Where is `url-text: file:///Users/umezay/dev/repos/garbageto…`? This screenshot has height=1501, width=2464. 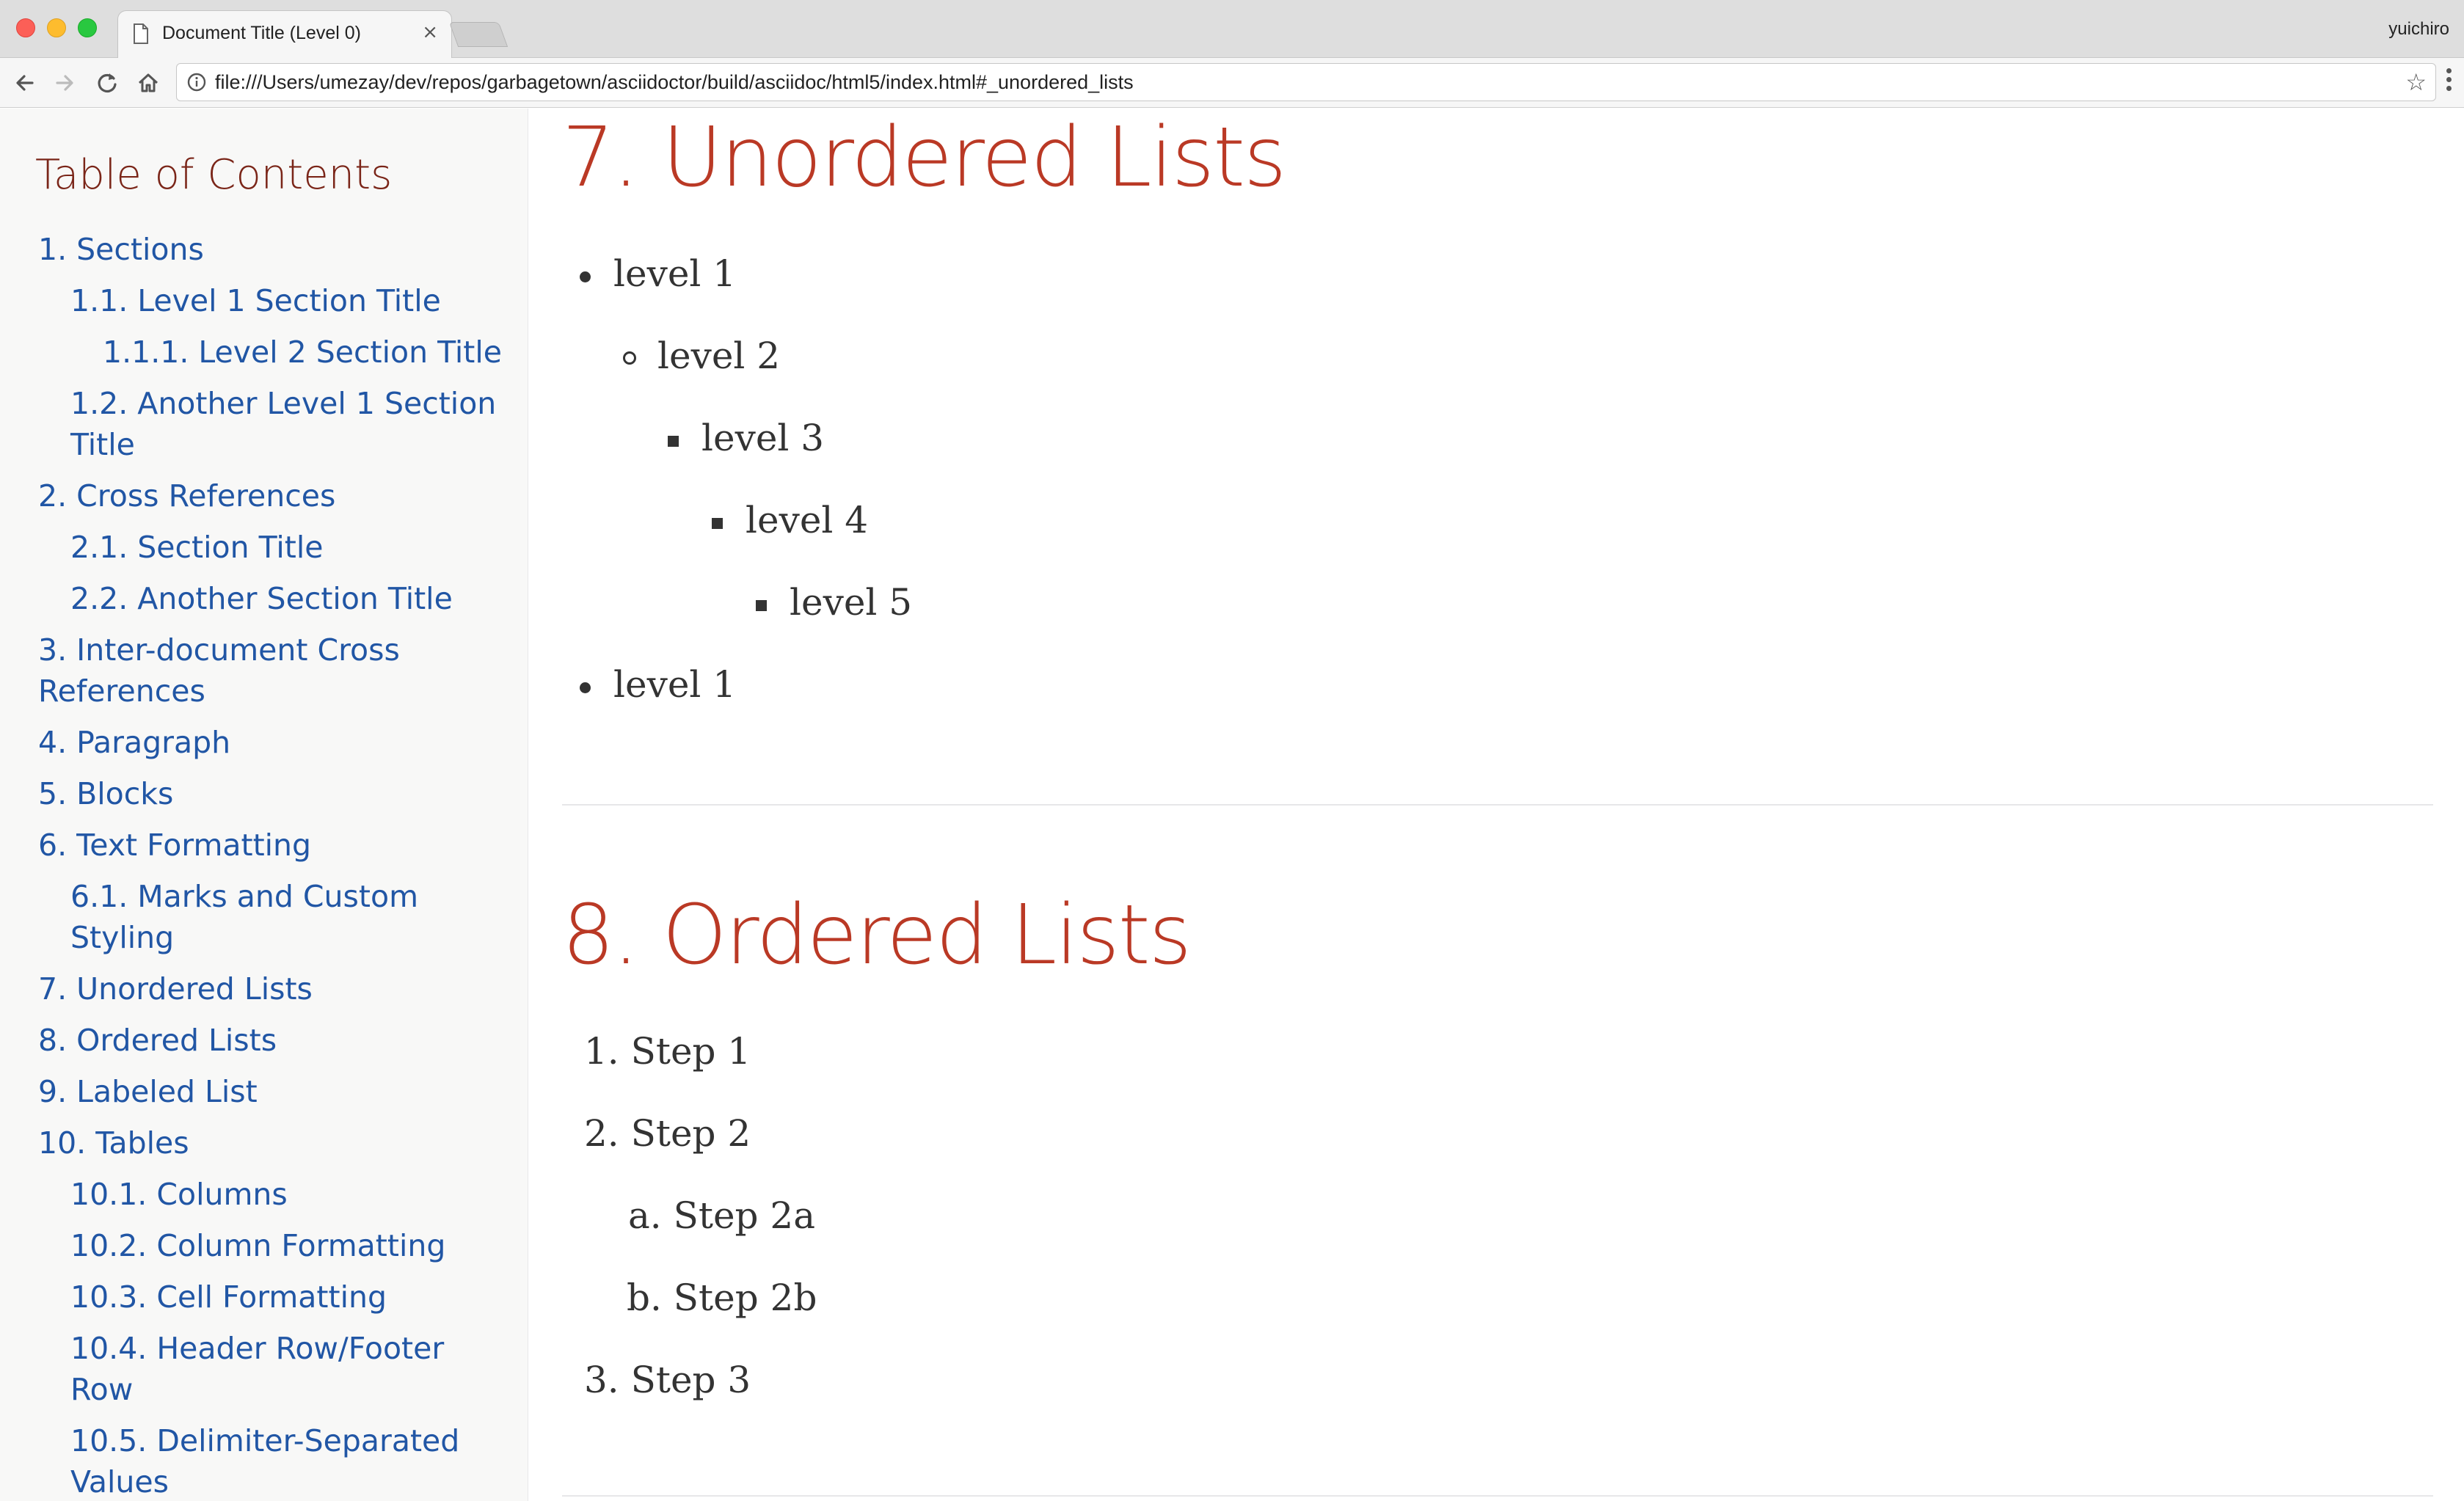 url-text: file:///Users/umezay/dev/repos/garbageto… is located at coordinates (674, 82).